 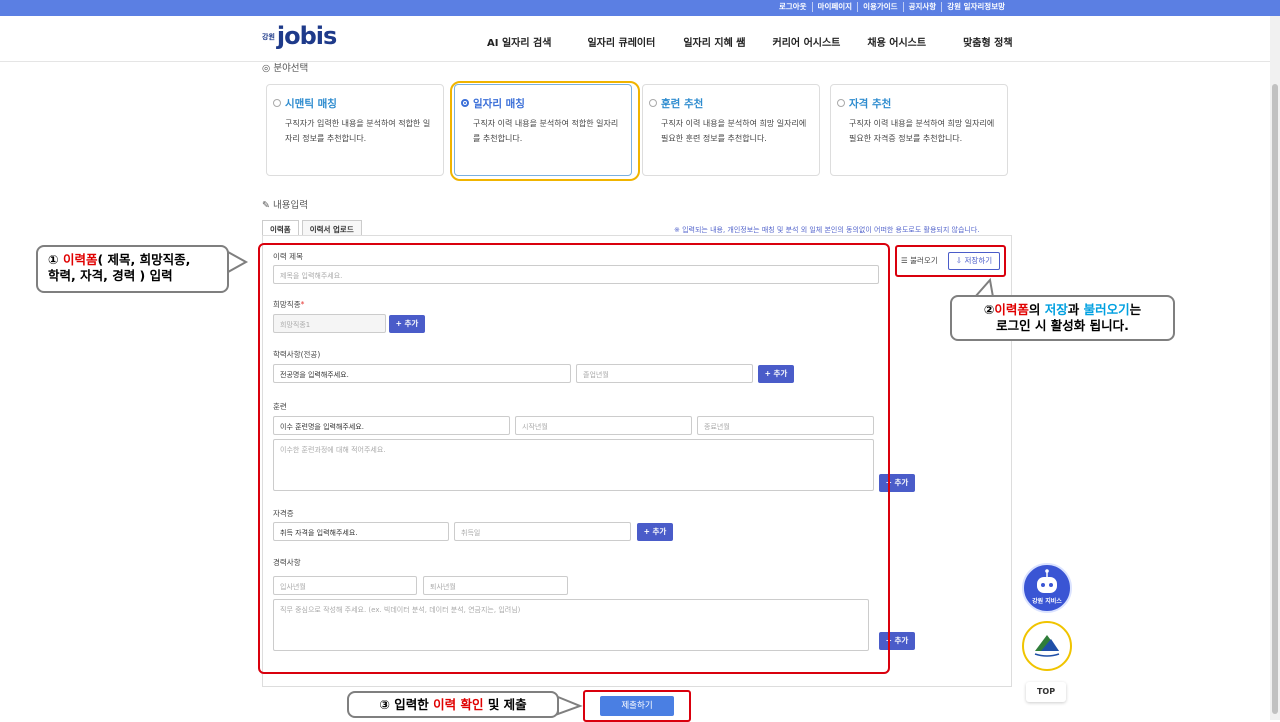 What do you see at coordinates (406, 704) in the screenshot?
I see `callout3-prefix: ③ 입력한` at bounding box center [406, 704].